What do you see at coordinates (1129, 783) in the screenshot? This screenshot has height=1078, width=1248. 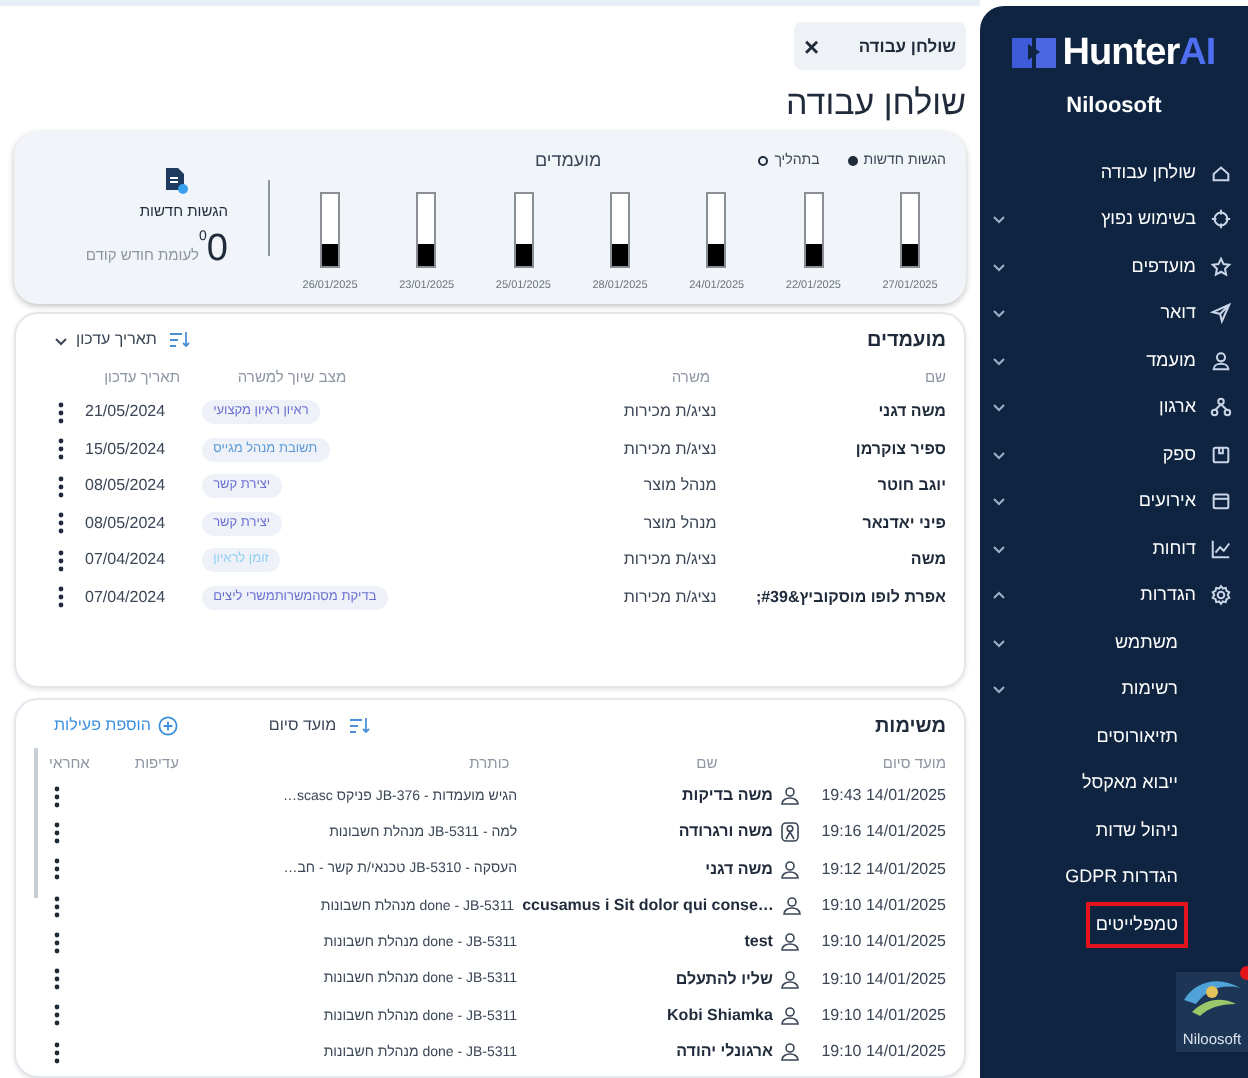 I see `nav-subitem: ייבוא מאקסל` at bounding box center [1129, 783].